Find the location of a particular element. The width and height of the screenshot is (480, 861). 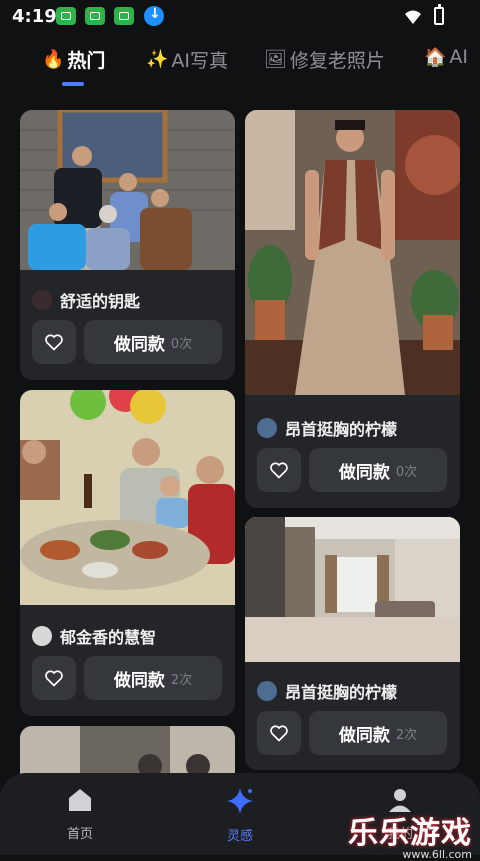

tab-ai: 🏠 AI is located at coordinates (446, 57).